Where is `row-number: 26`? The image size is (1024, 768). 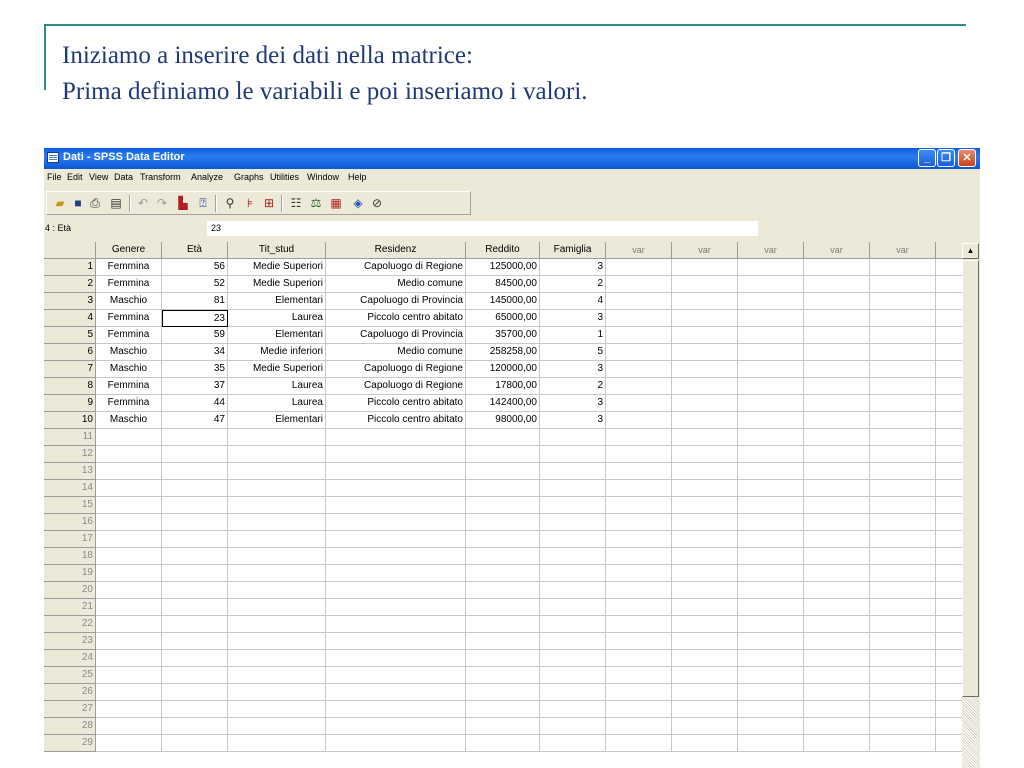
row-number: 26 is located at coordinates (70, 692).